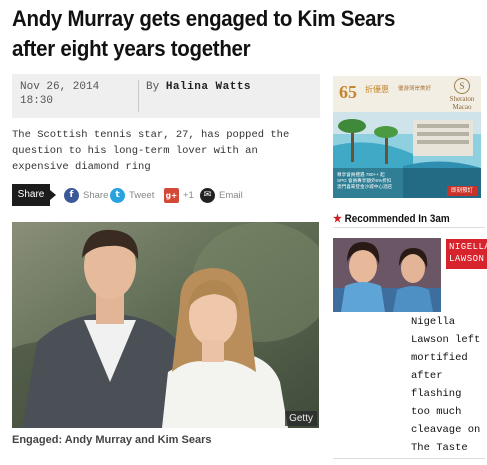 Image resolution: width=487 pixels, height=465 pixels. I want to click on facebook-share-label: Share, so click(96, 195).